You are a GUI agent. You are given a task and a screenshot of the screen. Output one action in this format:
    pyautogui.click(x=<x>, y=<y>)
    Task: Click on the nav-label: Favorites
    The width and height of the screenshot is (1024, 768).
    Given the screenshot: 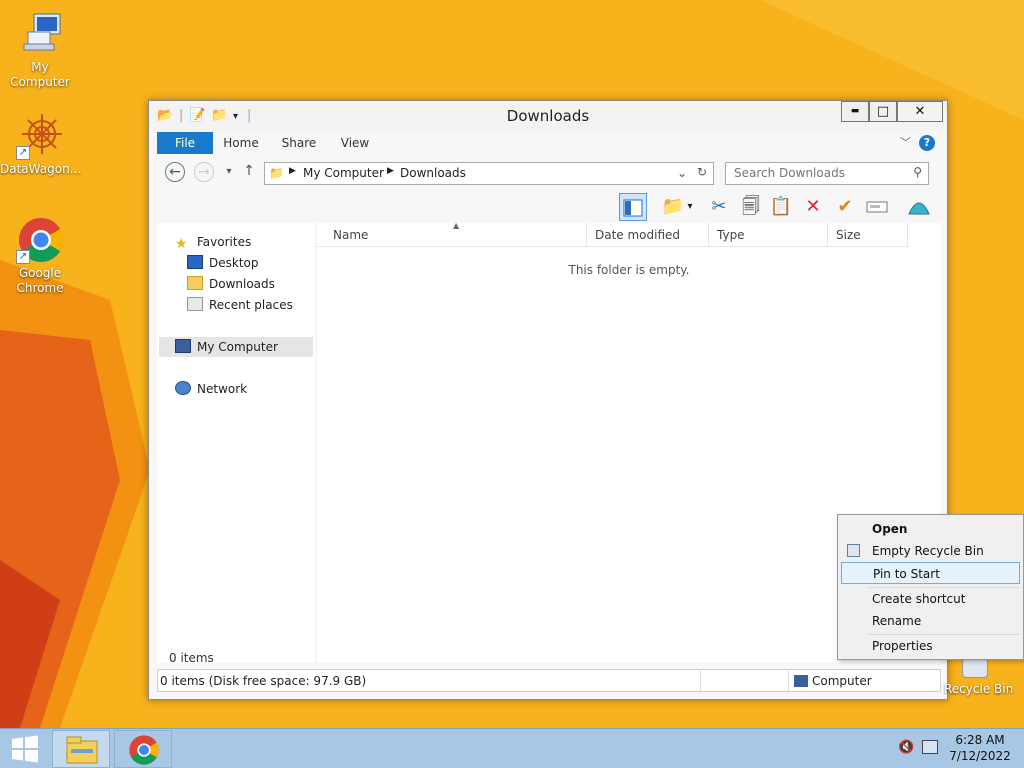 What is the action you would take?
    pyautogui.click(x=224, y=242)
    